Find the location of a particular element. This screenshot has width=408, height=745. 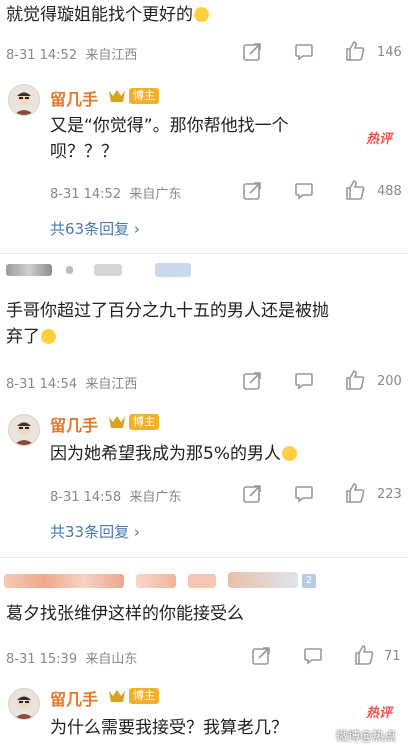

level-badge: 2 is located at coordinates (309, 581).